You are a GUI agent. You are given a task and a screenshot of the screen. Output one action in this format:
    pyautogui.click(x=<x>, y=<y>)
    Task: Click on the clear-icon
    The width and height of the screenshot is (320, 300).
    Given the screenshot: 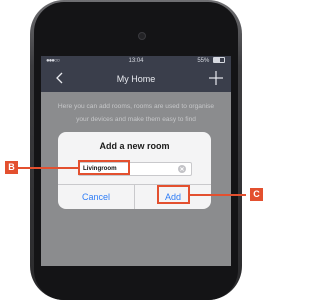 What is the action you would take?
    pyautogui.click(x=182, y=169)
    